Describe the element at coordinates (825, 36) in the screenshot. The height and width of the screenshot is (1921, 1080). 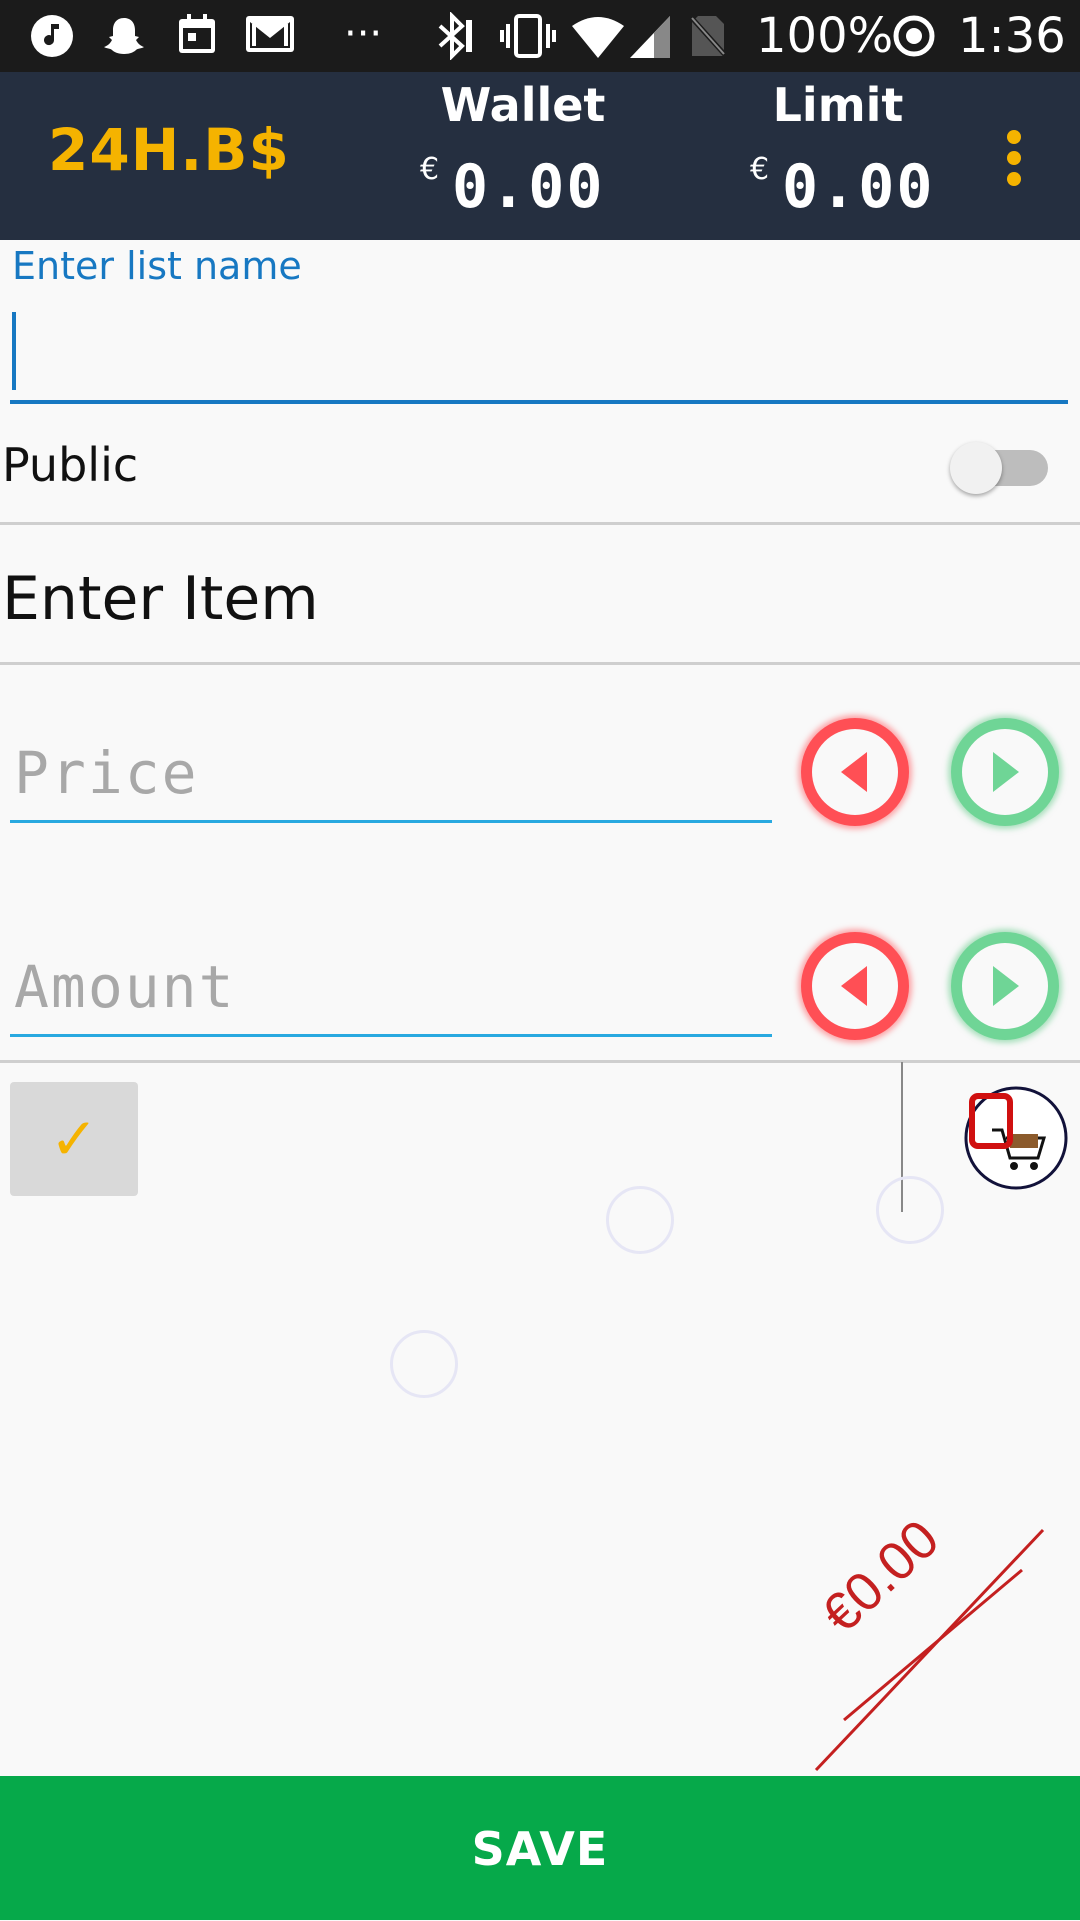
I see `battery-percent: 100%` at that location.